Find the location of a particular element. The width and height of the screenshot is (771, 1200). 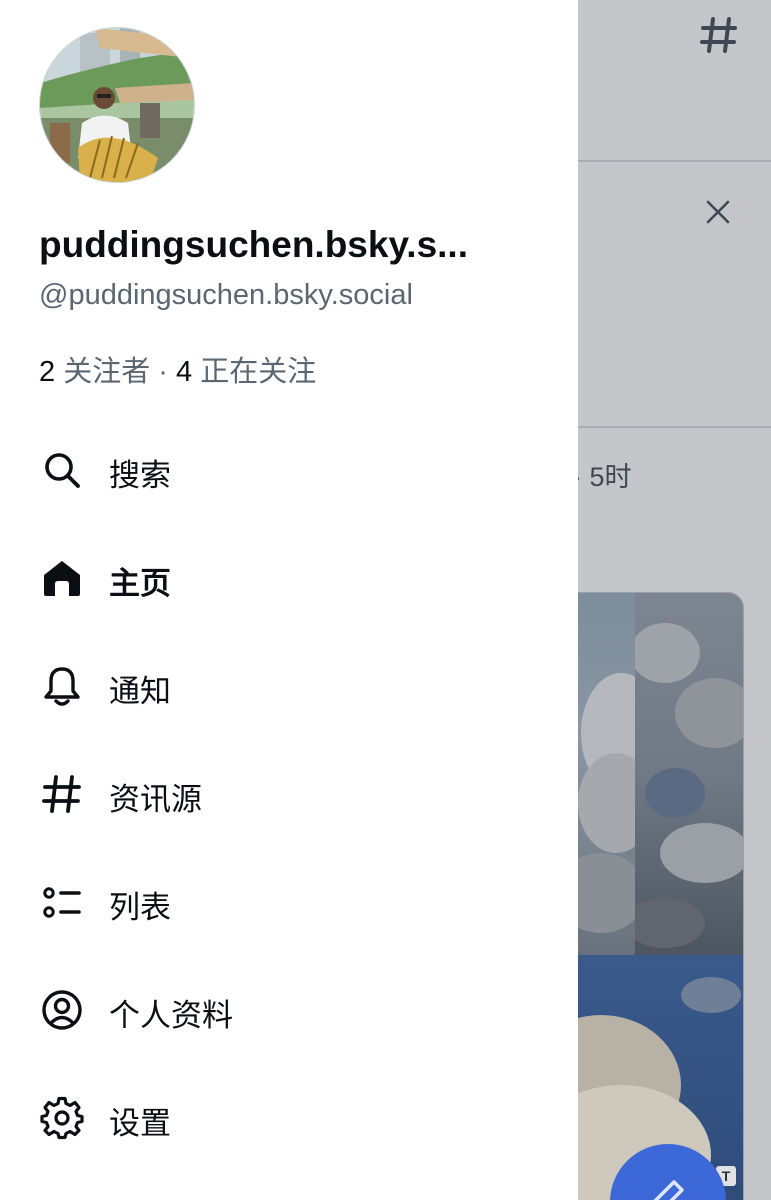

followers-count: 2 is located at coordinates (47, 372).